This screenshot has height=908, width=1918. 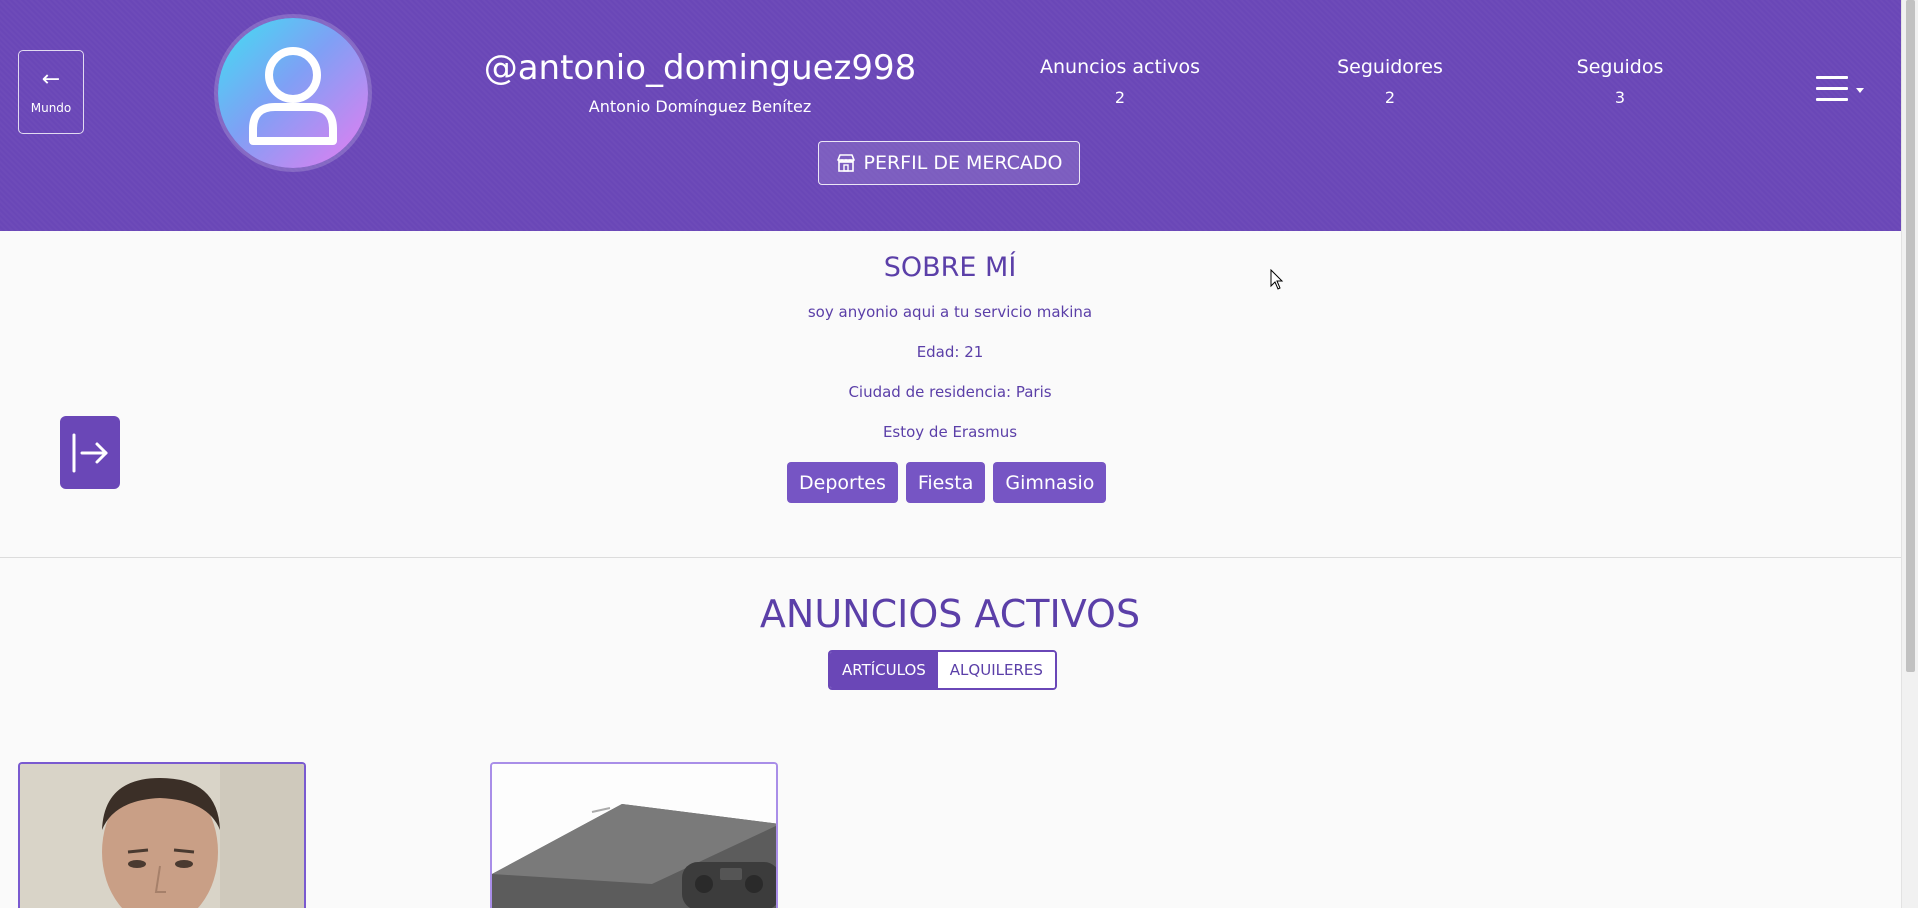 I want to click on stat-seguidos: Seguidos 3, so click(x=1620, y=81).